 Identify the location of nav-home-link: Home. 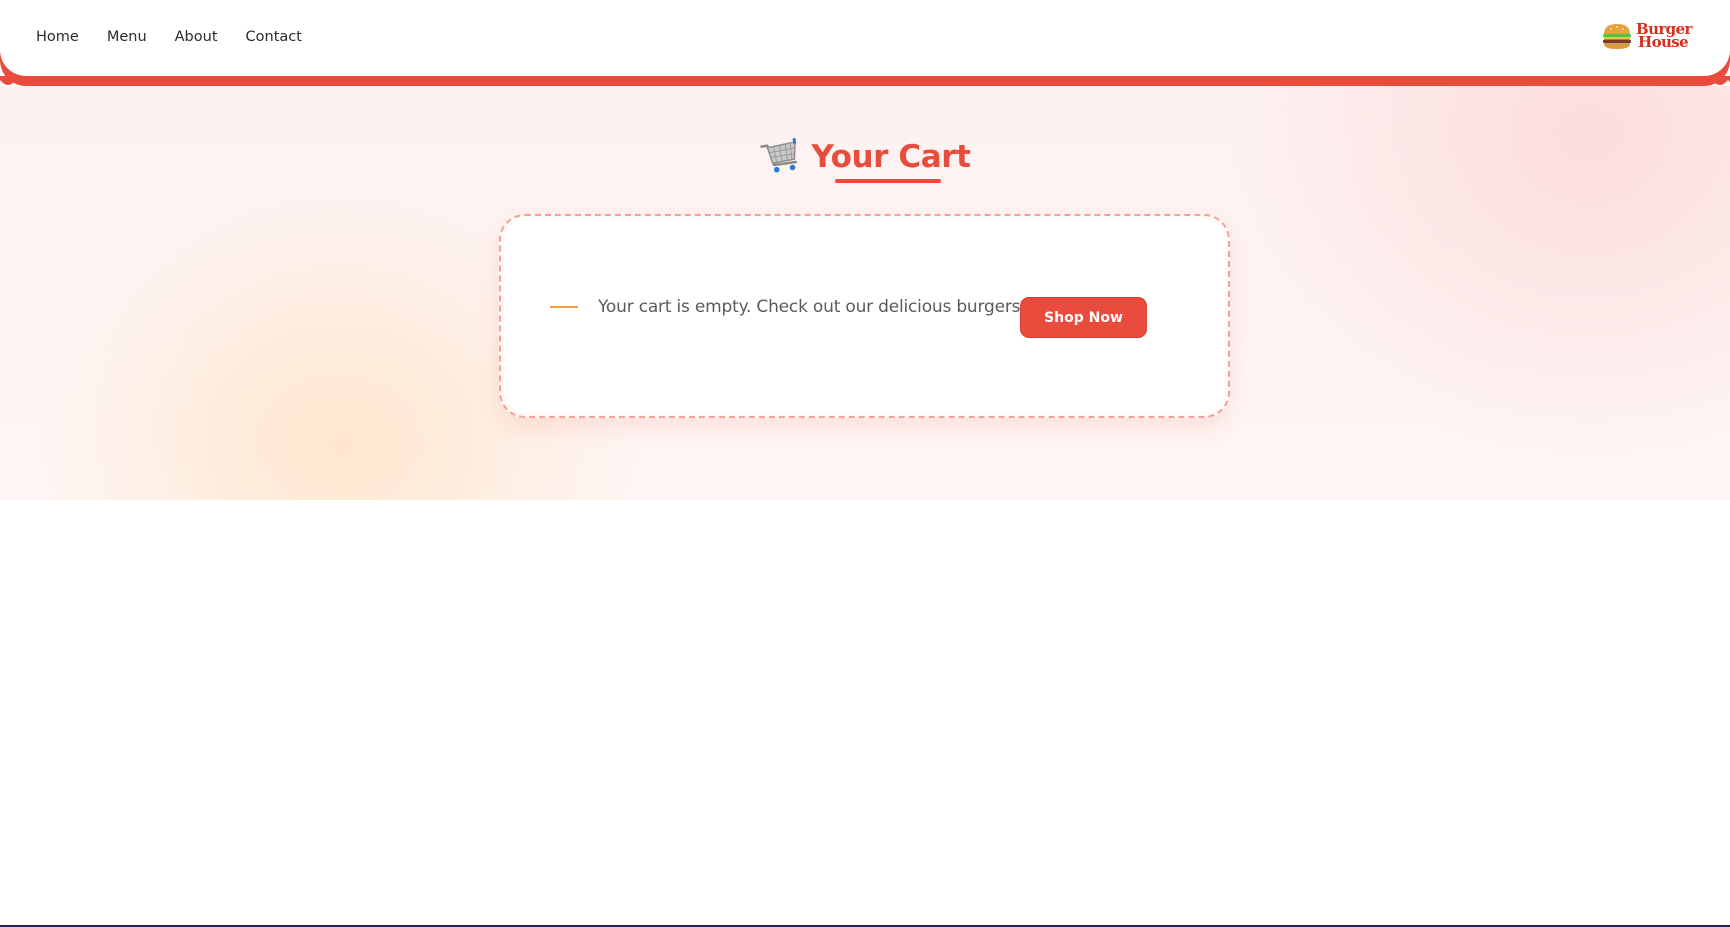
(57, 37).